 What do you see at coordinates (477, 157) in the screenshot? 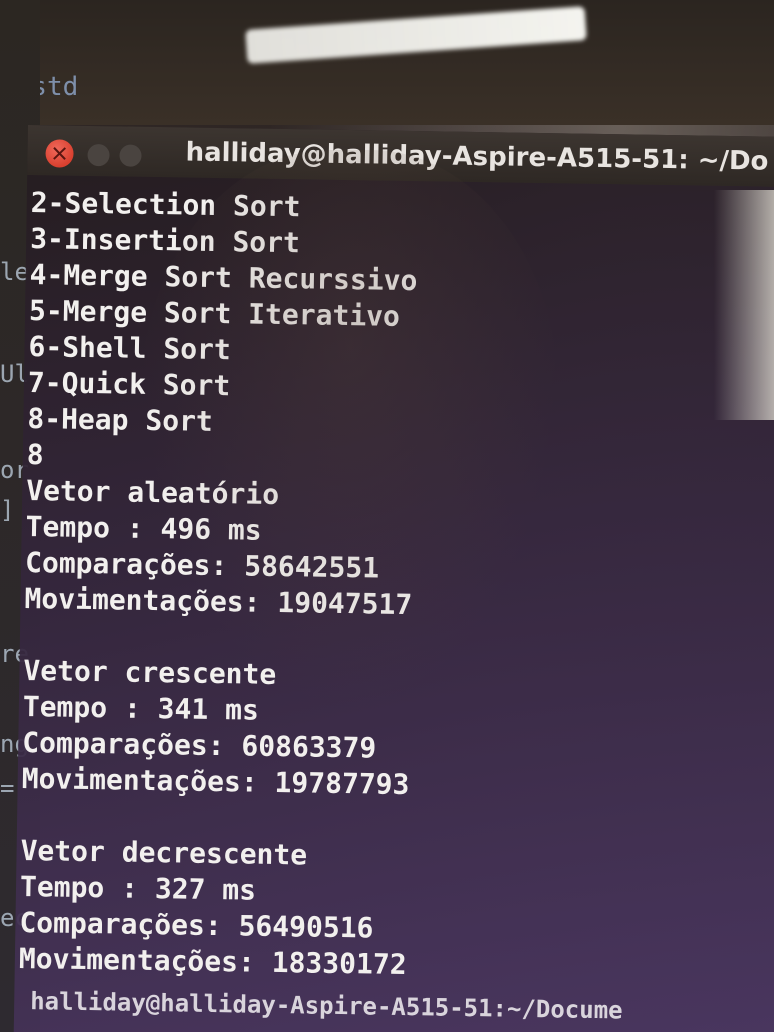
I see `terminal-title: halliday@halliday-Aspire-A515-51: ~/Do` at bounding box center [477, 157].